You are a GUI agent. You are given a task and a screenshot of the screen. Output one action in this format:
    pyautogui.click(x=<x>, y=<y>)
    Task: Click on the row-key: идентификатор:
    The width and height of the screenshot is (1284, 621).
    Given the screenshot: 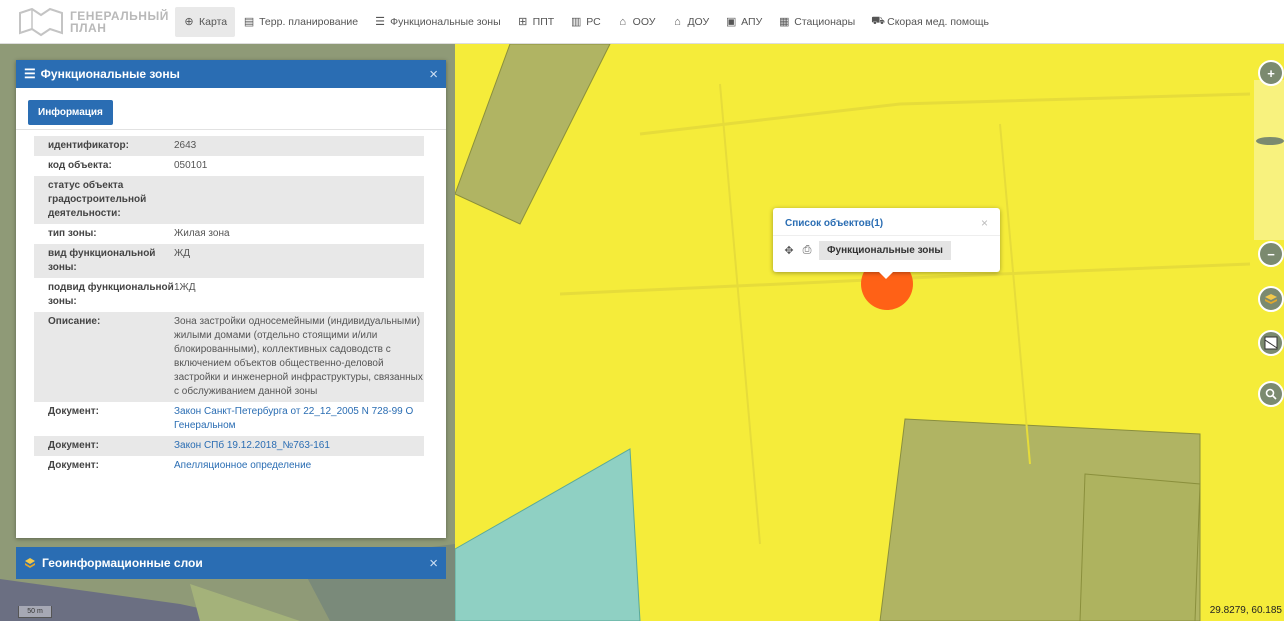 What is the action you would take?
    pyautogui.click(x=88, y=145)
    